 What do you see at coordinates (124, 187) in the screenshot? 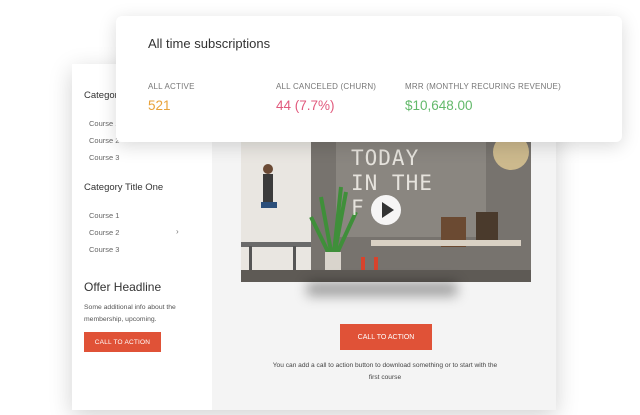
I see `category-title: Category Title One` at bounding box center [124, 187].